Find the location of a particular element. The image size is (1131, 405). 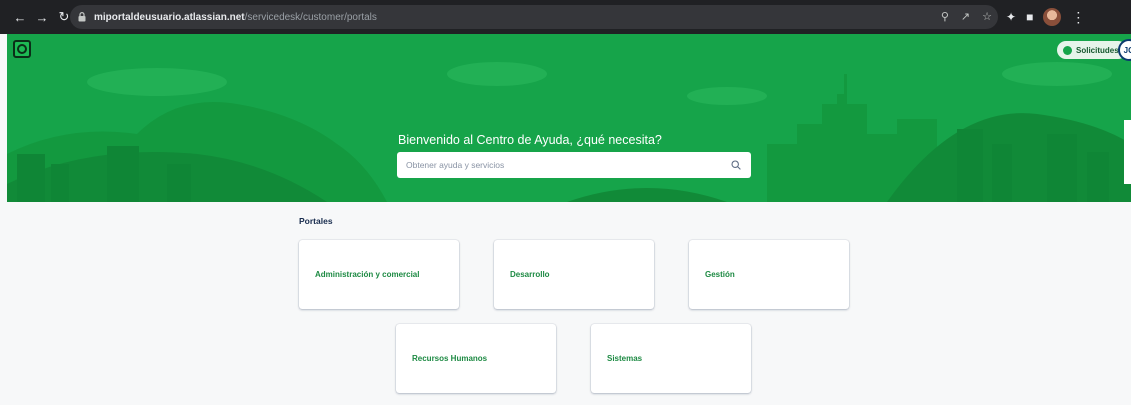

search-input is located at coordinates (561, 165).